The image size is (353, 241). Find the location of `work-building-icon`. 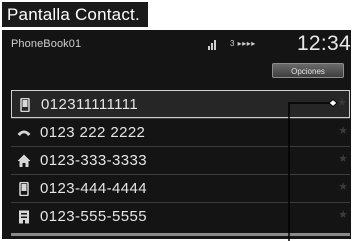

work-building-icon is located at coordinates (24, 217).